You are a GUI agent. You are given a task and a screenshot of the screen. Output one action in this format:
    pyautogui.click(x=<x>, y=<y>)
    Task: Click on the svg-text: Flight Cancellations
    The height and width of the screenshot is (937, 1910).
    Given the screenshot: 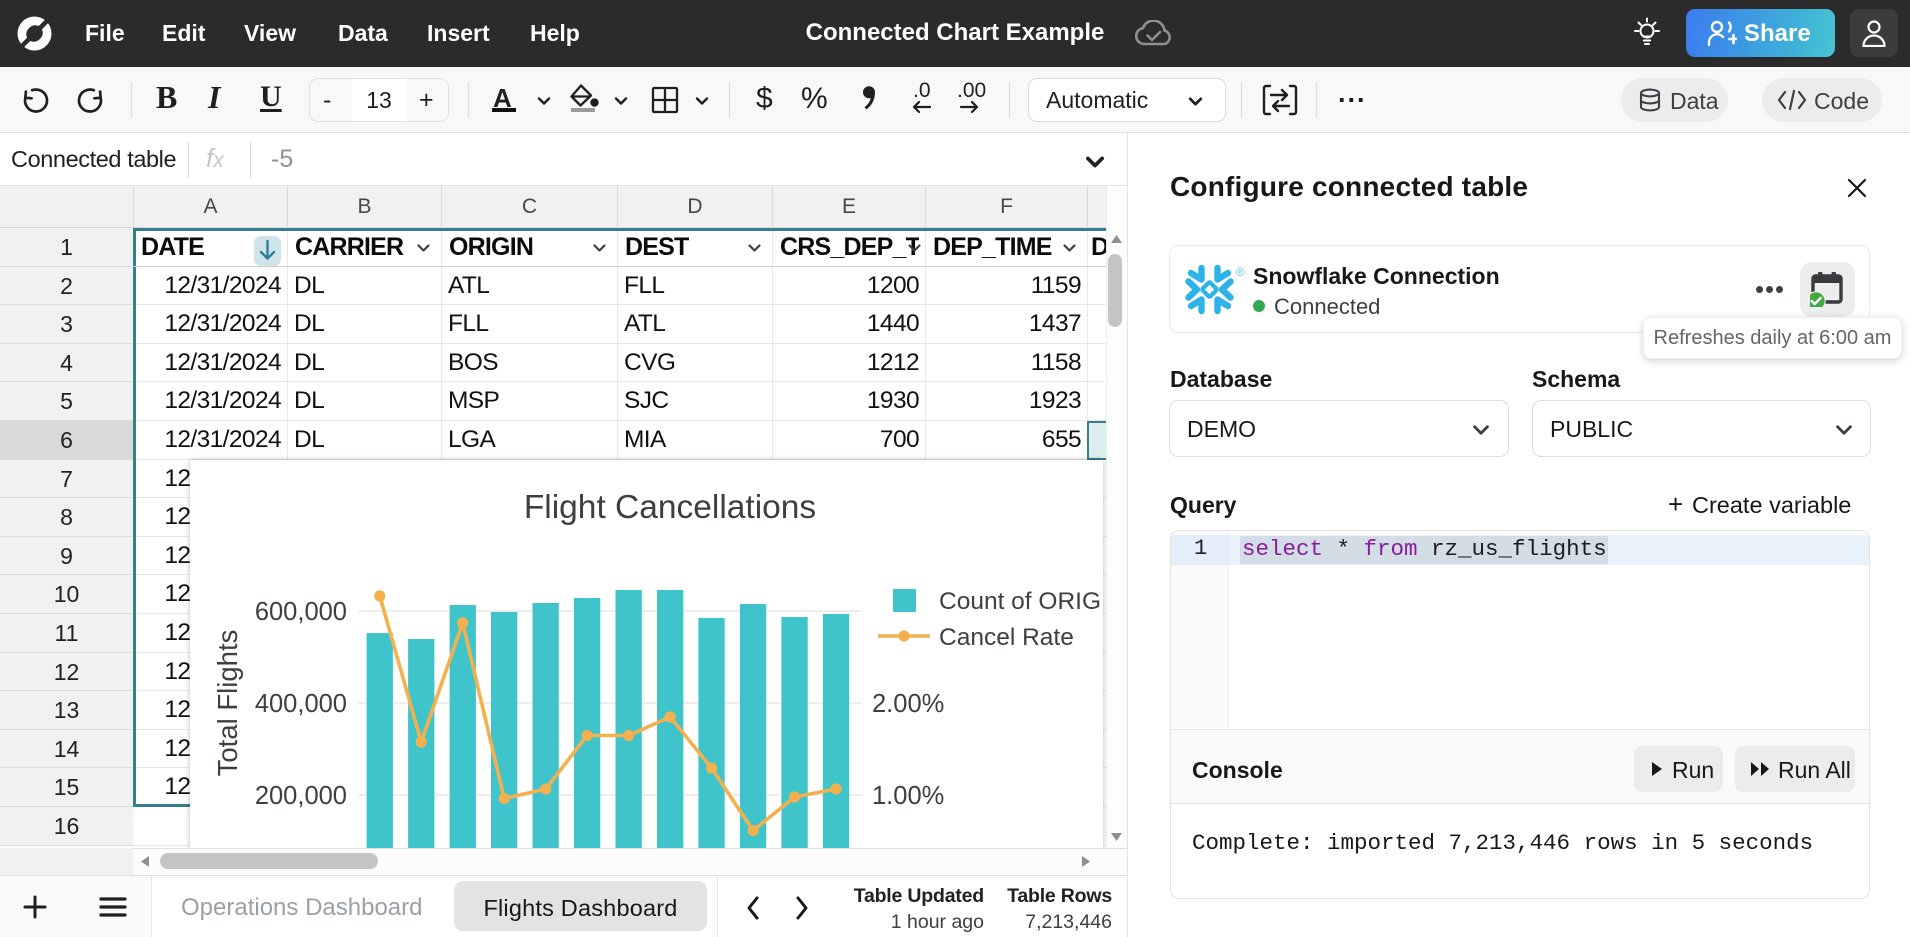 What is the action you would take?
    pyautogui.click(x=670, y=507)
    